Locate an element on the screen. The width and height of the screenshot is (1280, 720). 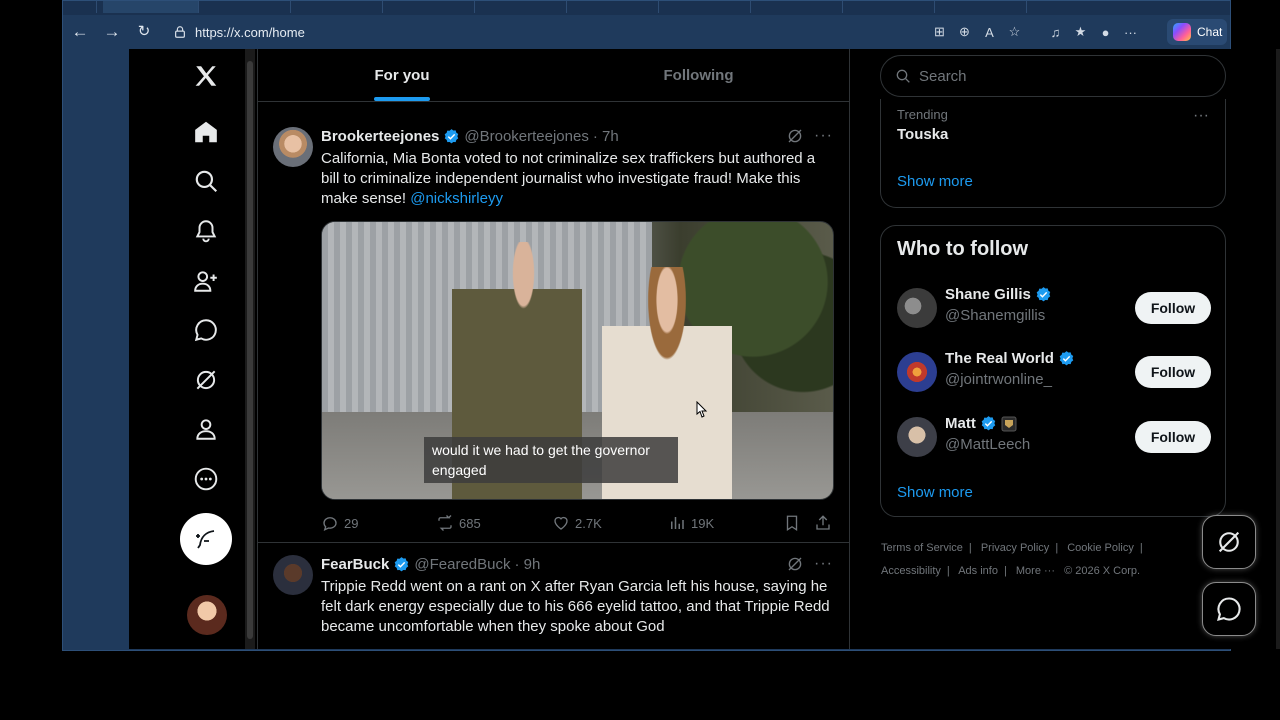
tweet-header: Brookerteejones @Brookerteejones · 7h is located at coordinates (470, 136).